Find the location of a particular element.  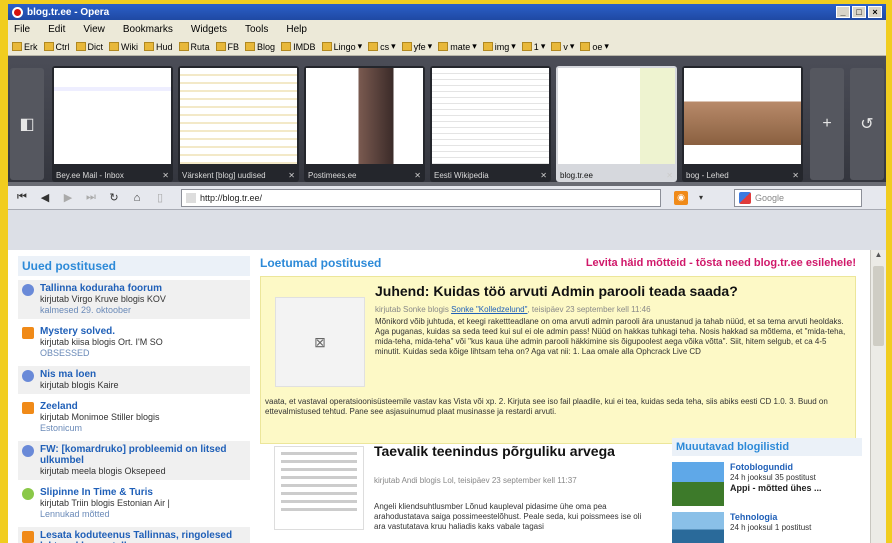

menu-bookmarks: Bookmarks is located at coordinates (148, 29).